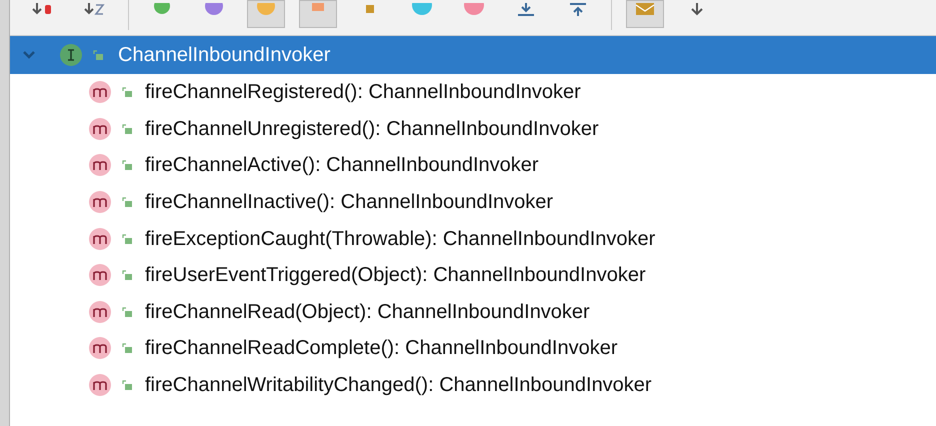  I want to click on tree-row: fireUserEventTriggered(Object): ChannelInboundInvoker, so click(473, 275).